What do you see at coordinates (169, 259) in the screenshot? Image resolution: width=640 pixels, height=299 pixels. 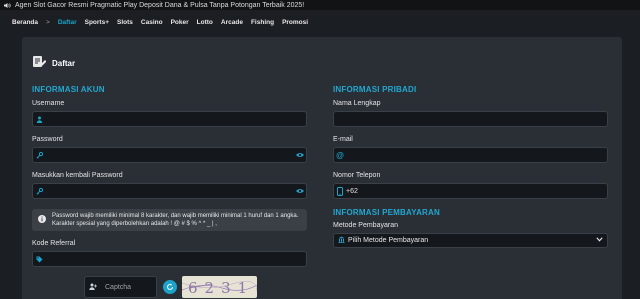 I see `referral-field` at bounding box center [169, 259].